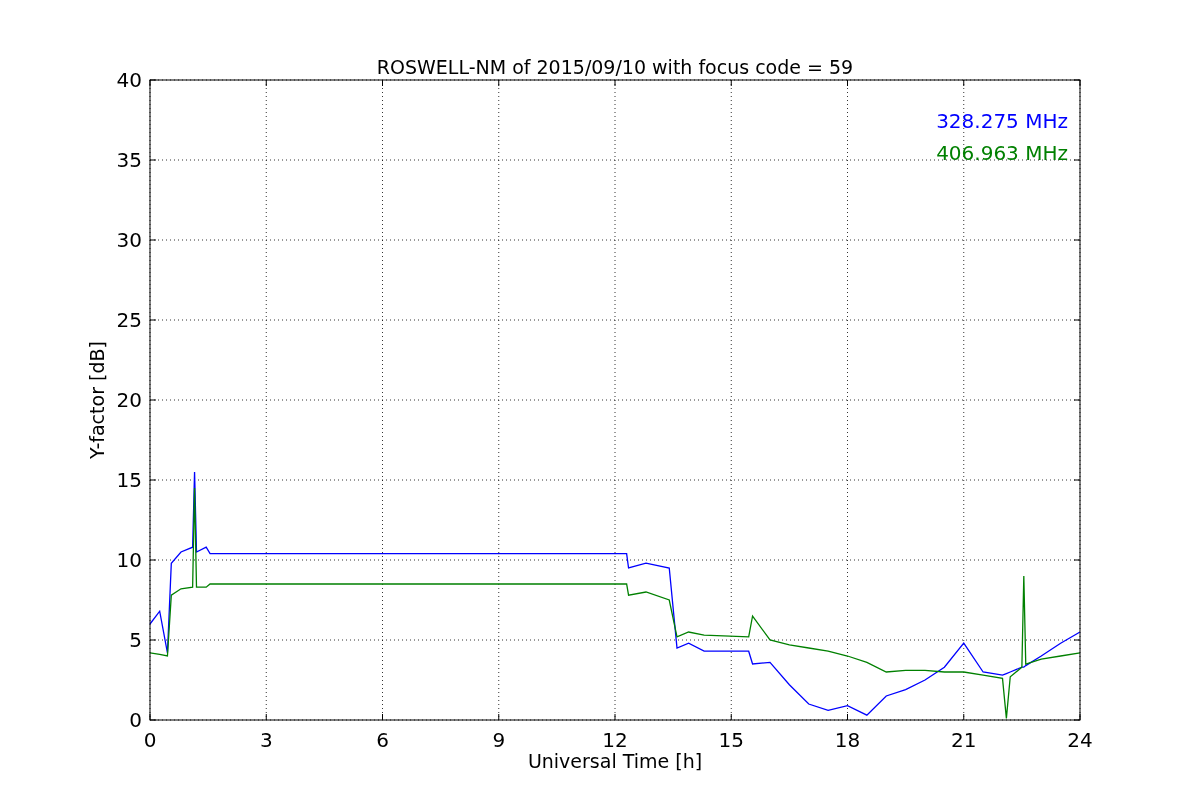 This screenshot has width=1200, height=800. Describe the element at coordinates (129, 240) in the screenshot. I see `y-tick-label: 30` at that location.